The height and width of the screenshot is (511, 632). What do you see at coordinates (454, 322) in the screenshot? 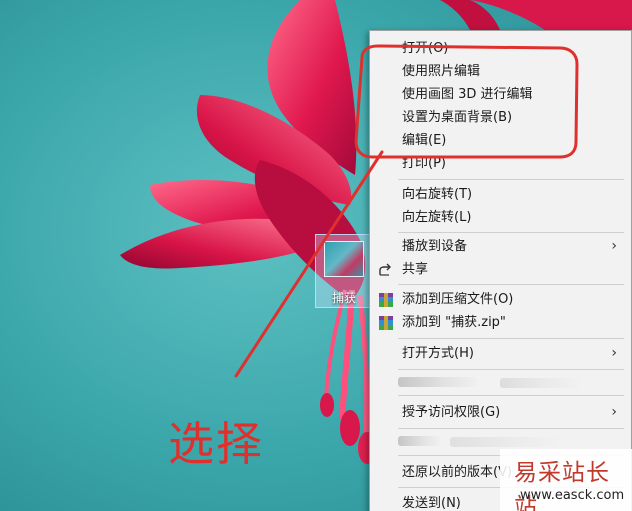
I see `menu-item-label: 添加到 "捕获.zip"` at bounding box center [454, 322].